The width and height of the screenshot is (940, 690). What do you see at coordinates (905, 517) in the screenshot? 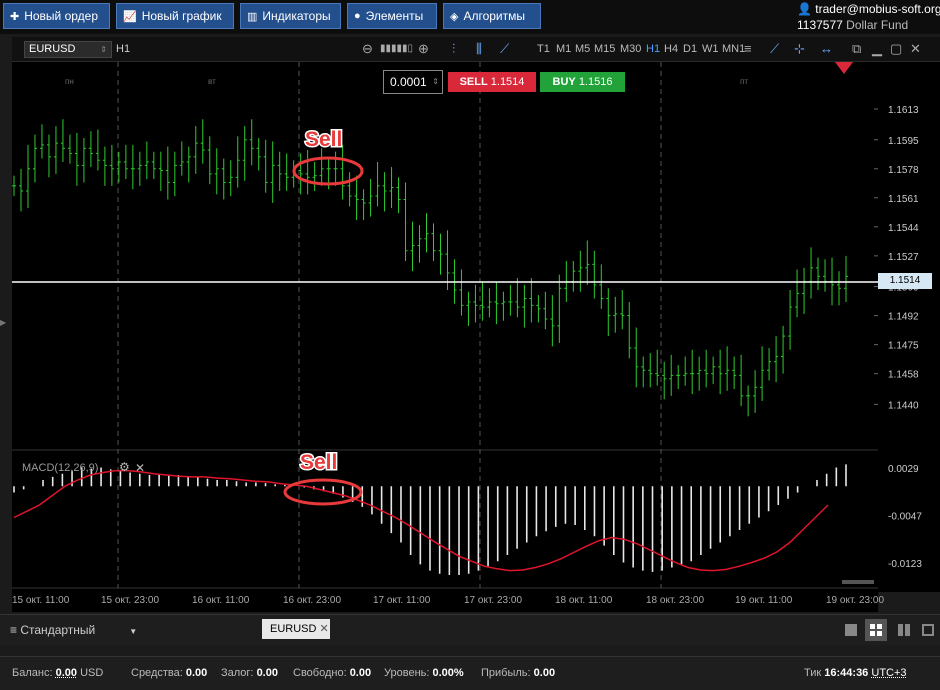
I see `macd-tick-label: -0.0047` at bounding box center [905, 517].